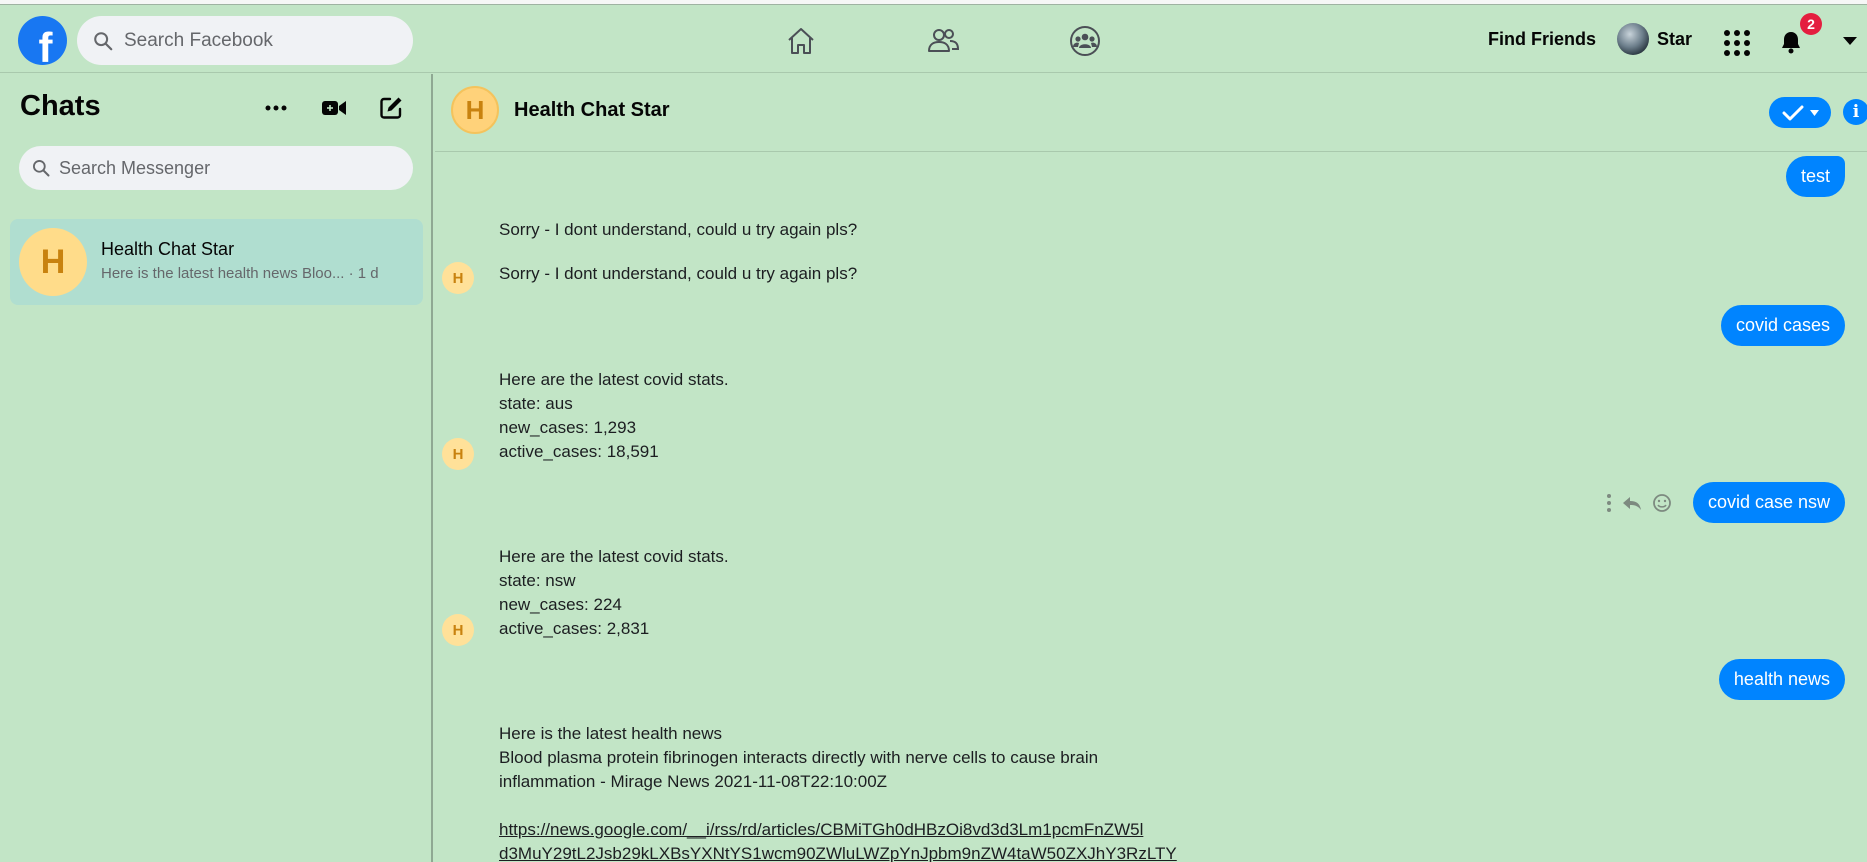 The width and height of the screenshot is (1867, 862). I want to click on new-message-button, so click(391, 108).